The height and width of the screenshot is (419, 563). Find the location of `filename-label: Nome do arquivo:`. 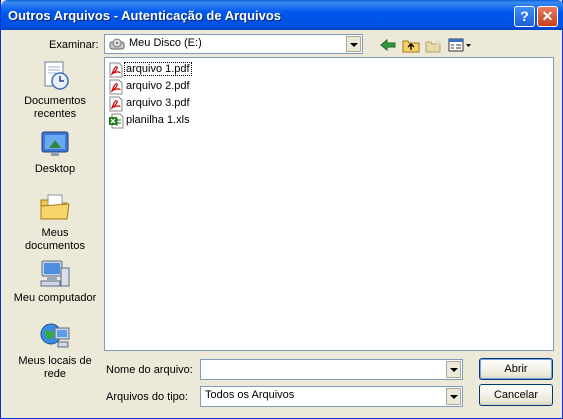

filename-label: Nome do arquivo: is located at coordinates (149, 370).